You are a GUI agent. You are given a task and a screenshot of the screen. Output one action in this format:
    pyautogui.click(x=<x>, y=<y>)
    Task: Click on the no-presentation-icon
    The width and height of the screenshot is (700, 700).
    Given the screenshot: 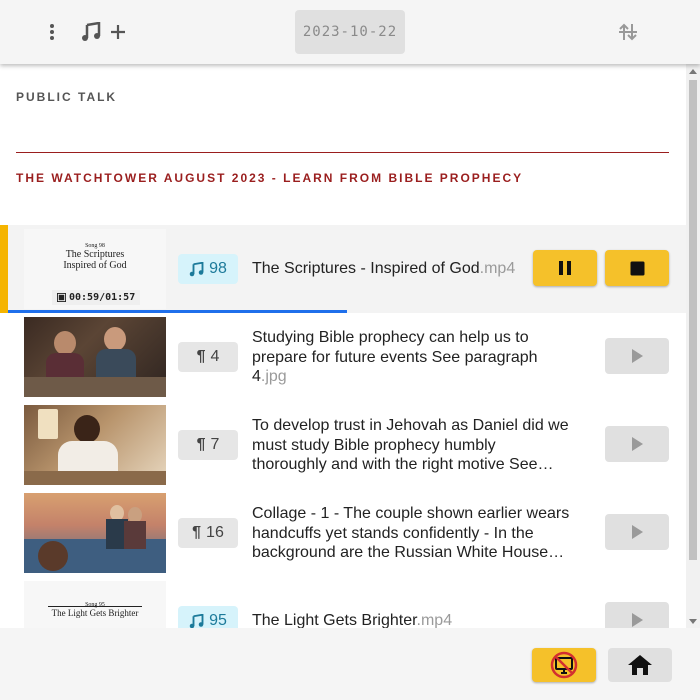 What is the action you would take?
    pyautogui.click(x=564, y=665)
    